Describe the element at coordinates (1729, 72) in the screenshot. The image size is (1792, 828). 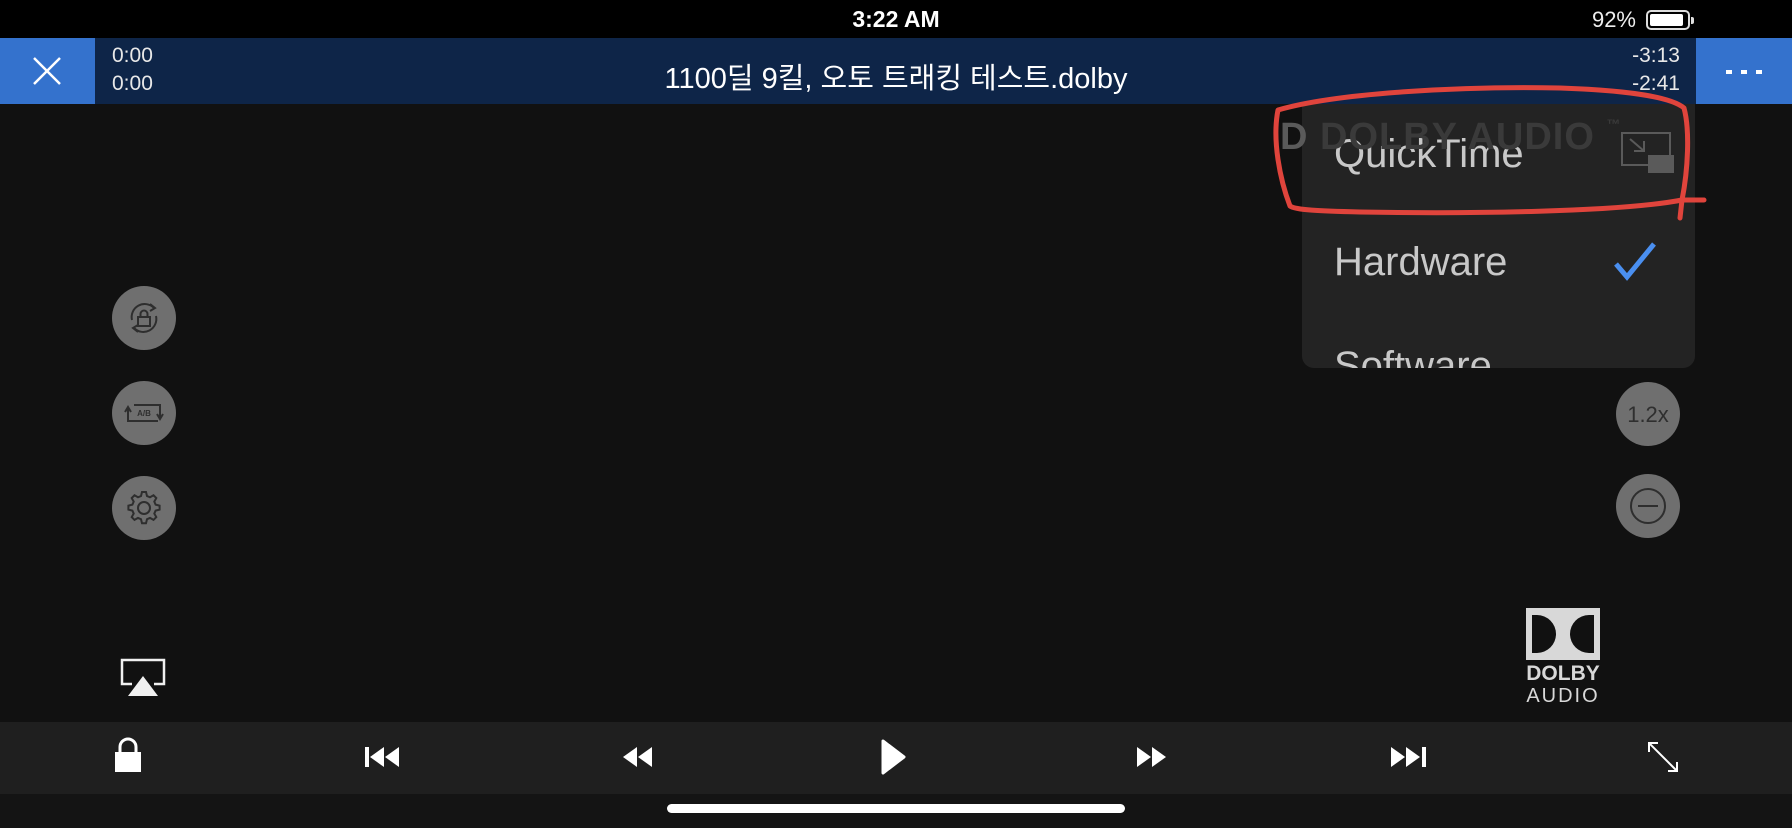
I see `more-icon` at that location.